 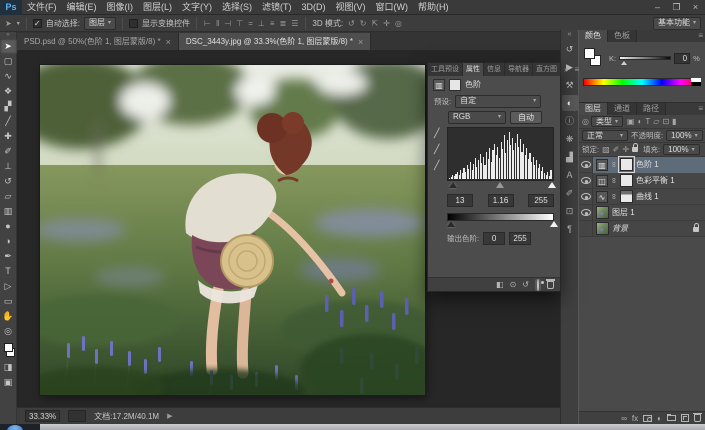 What do you see at coordinates (8, 286) in the screenshot?
I see `path-selection-tool: ▷` at bounding box center [8, 286].